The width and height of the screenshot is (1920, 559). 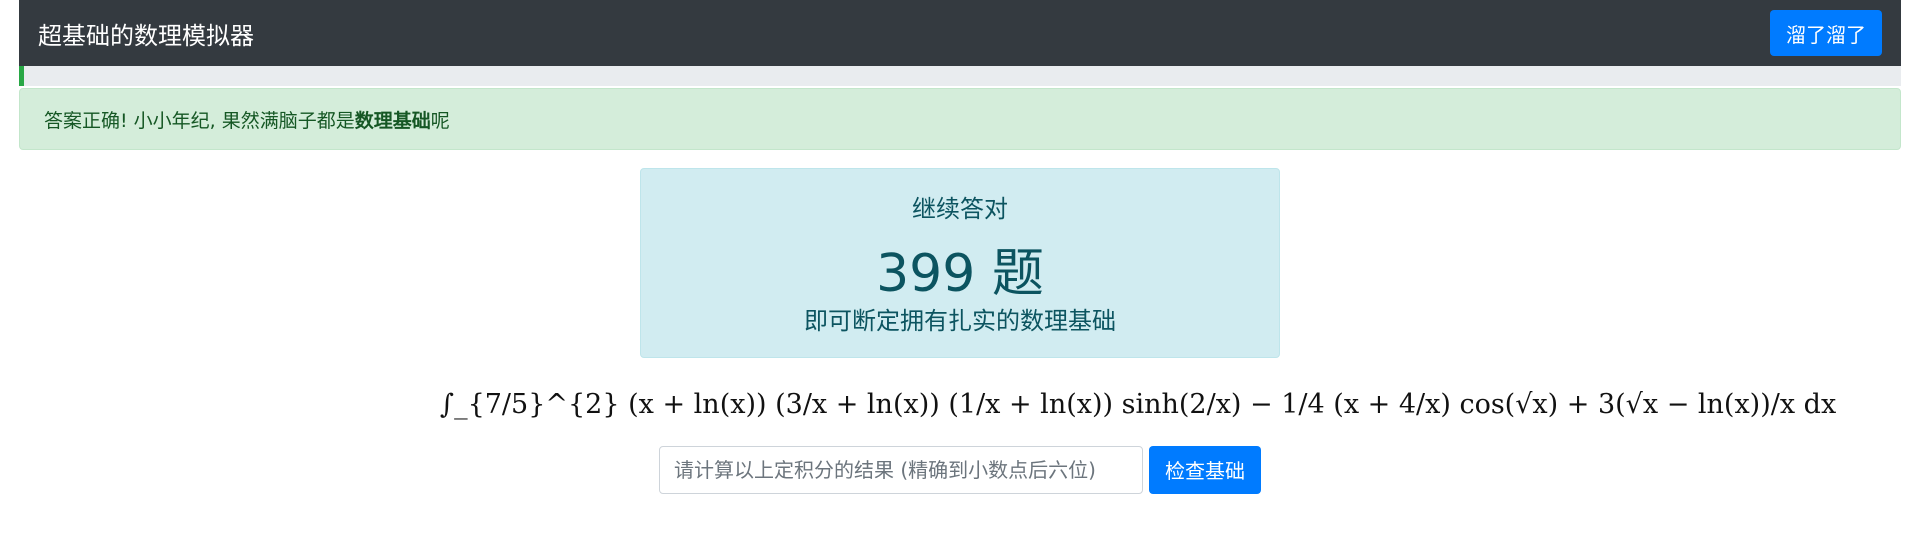 What do you see at coordinates (960, 209) in the screenshot?
I see `streak-label: 继续答对` at bounding box center [960, 209].